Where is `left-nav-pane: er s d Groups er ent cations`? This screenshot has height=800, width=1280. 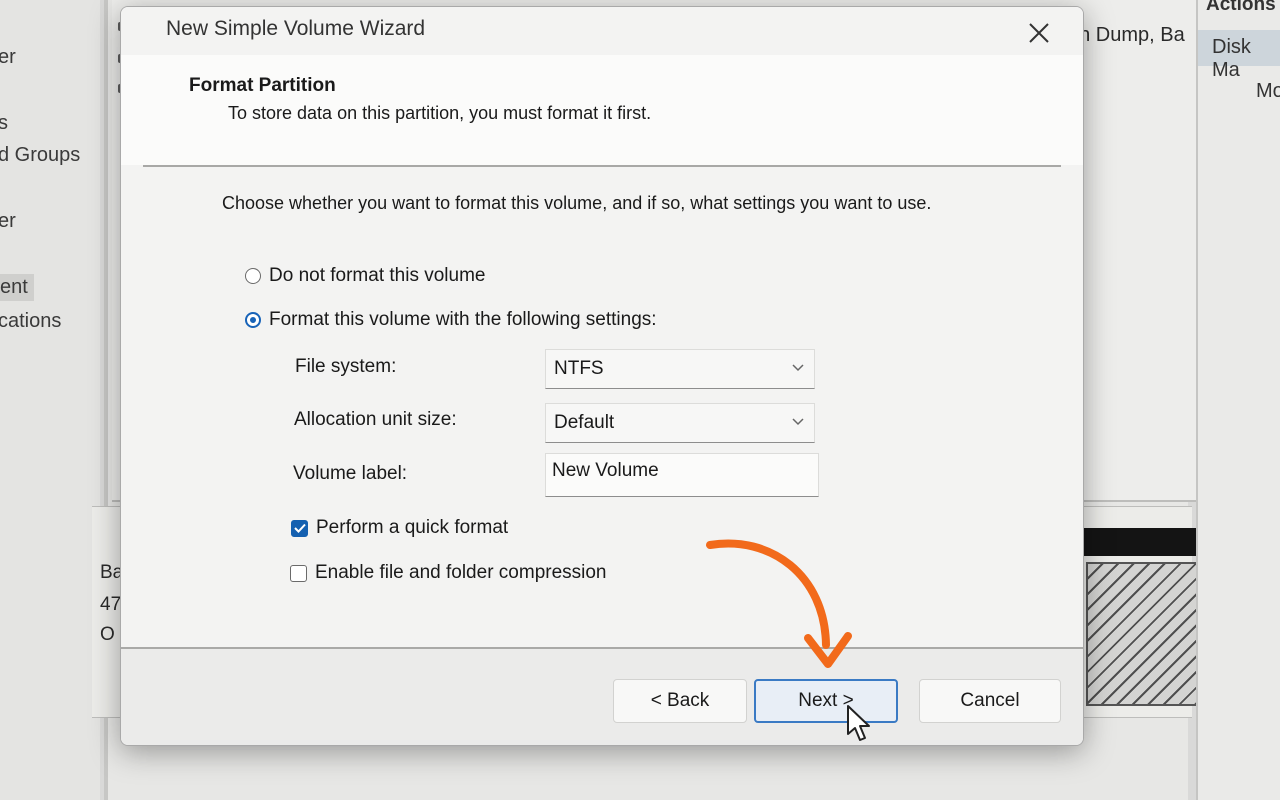 left-nav-pane: er s d Groups er ent cations is located at coordinates (50, 400).